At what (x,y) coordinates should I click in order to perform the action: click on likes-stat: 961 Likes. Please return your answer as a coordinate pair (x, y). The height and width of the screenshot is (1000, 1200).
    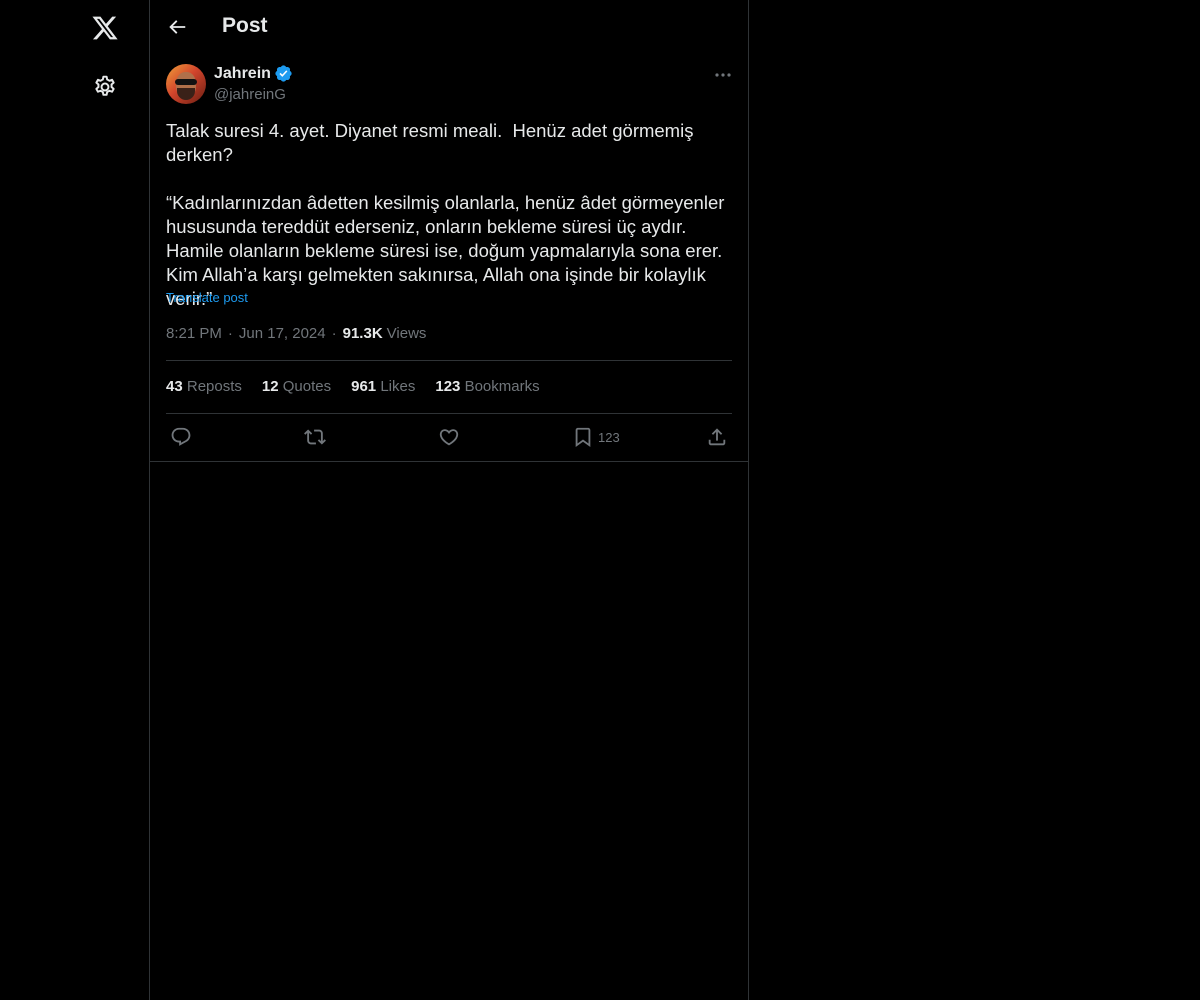
    Looking at the image, I should click on (383, 386).